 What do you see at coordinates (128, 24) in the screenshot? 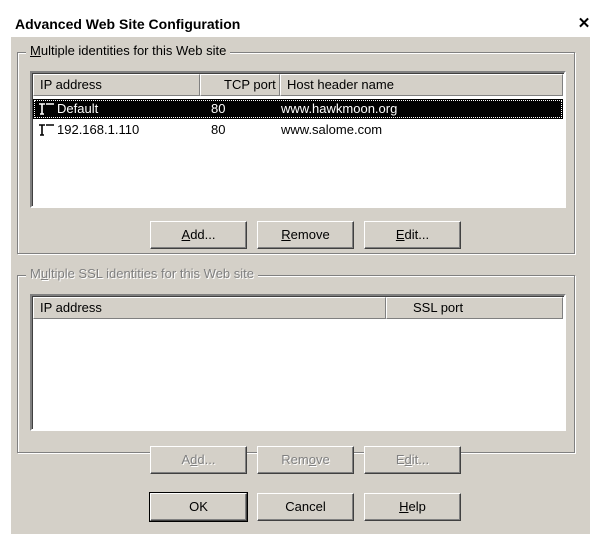
I see `window-title: Advanced Web Site Configuration` at bounding box center [128, 24].